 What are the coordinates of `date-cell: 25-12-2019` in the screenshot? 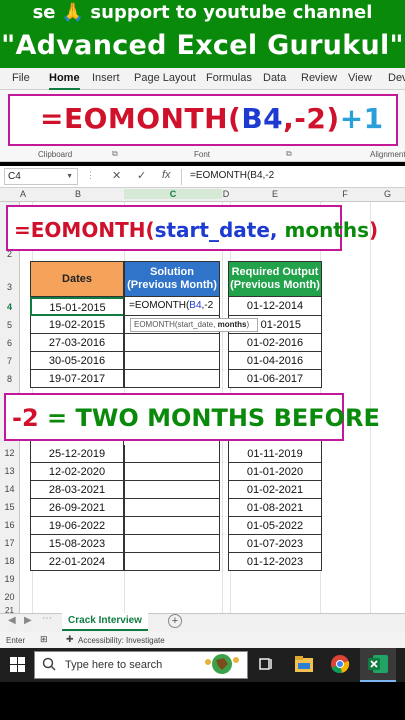 It's located at (77, 454).